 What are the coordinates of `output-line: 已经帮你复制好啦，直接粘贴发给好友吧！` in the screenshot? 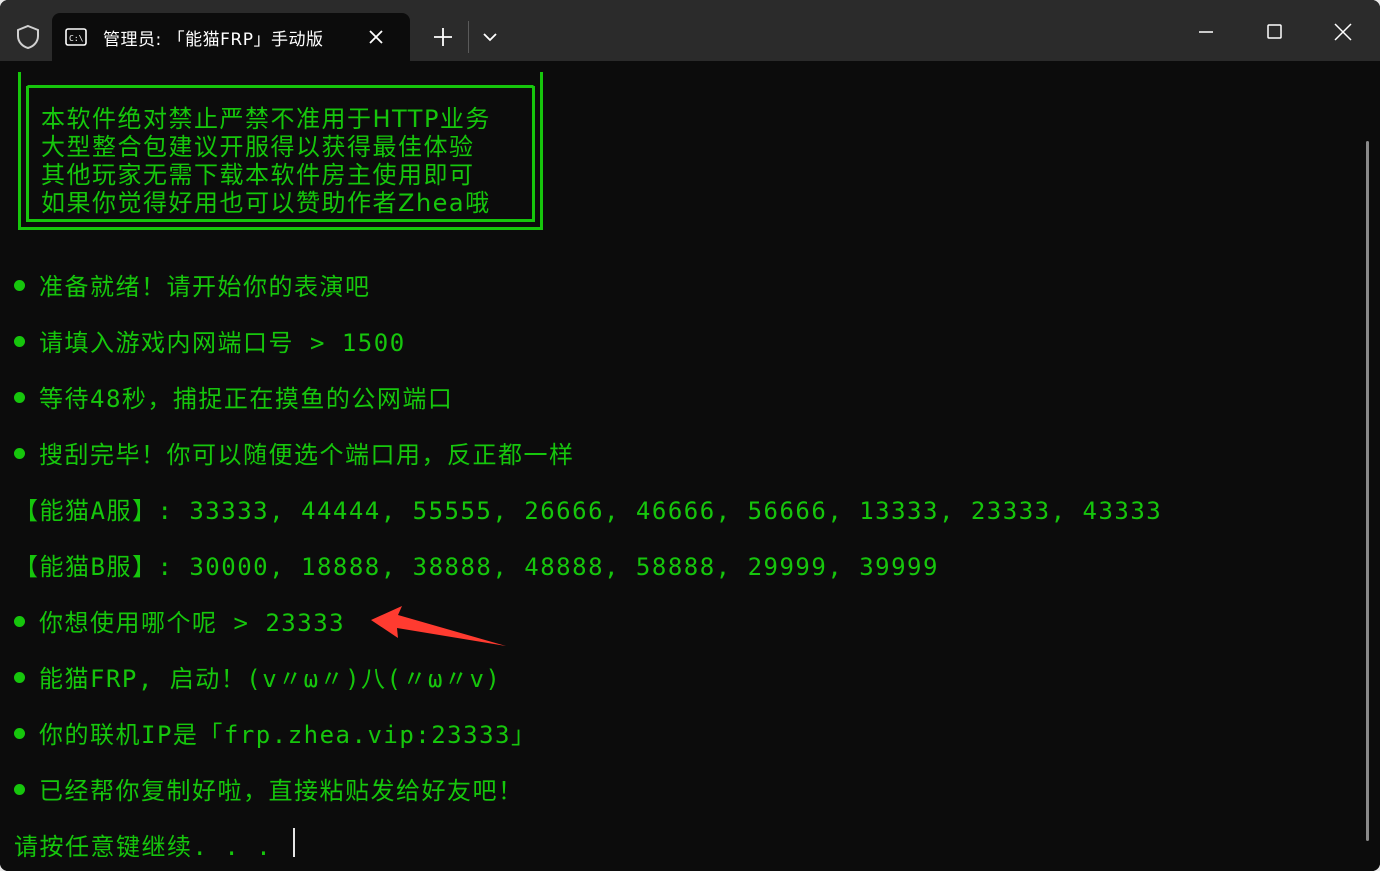 It's located at (269, 788).